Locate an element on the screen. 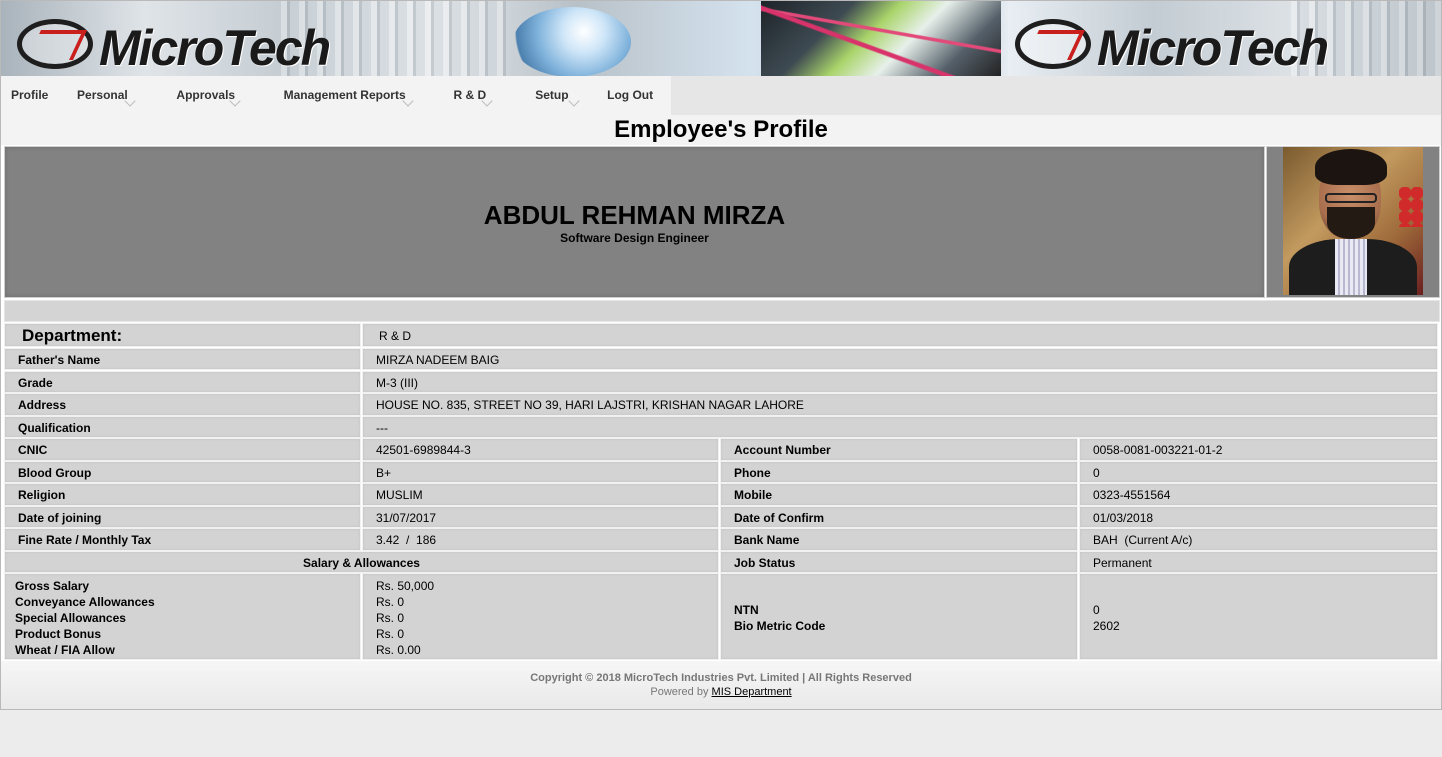 The height and width of the screenshot is (757, 1442). table-row: Grade M-3 (III) is located at coordinates (721, 382).